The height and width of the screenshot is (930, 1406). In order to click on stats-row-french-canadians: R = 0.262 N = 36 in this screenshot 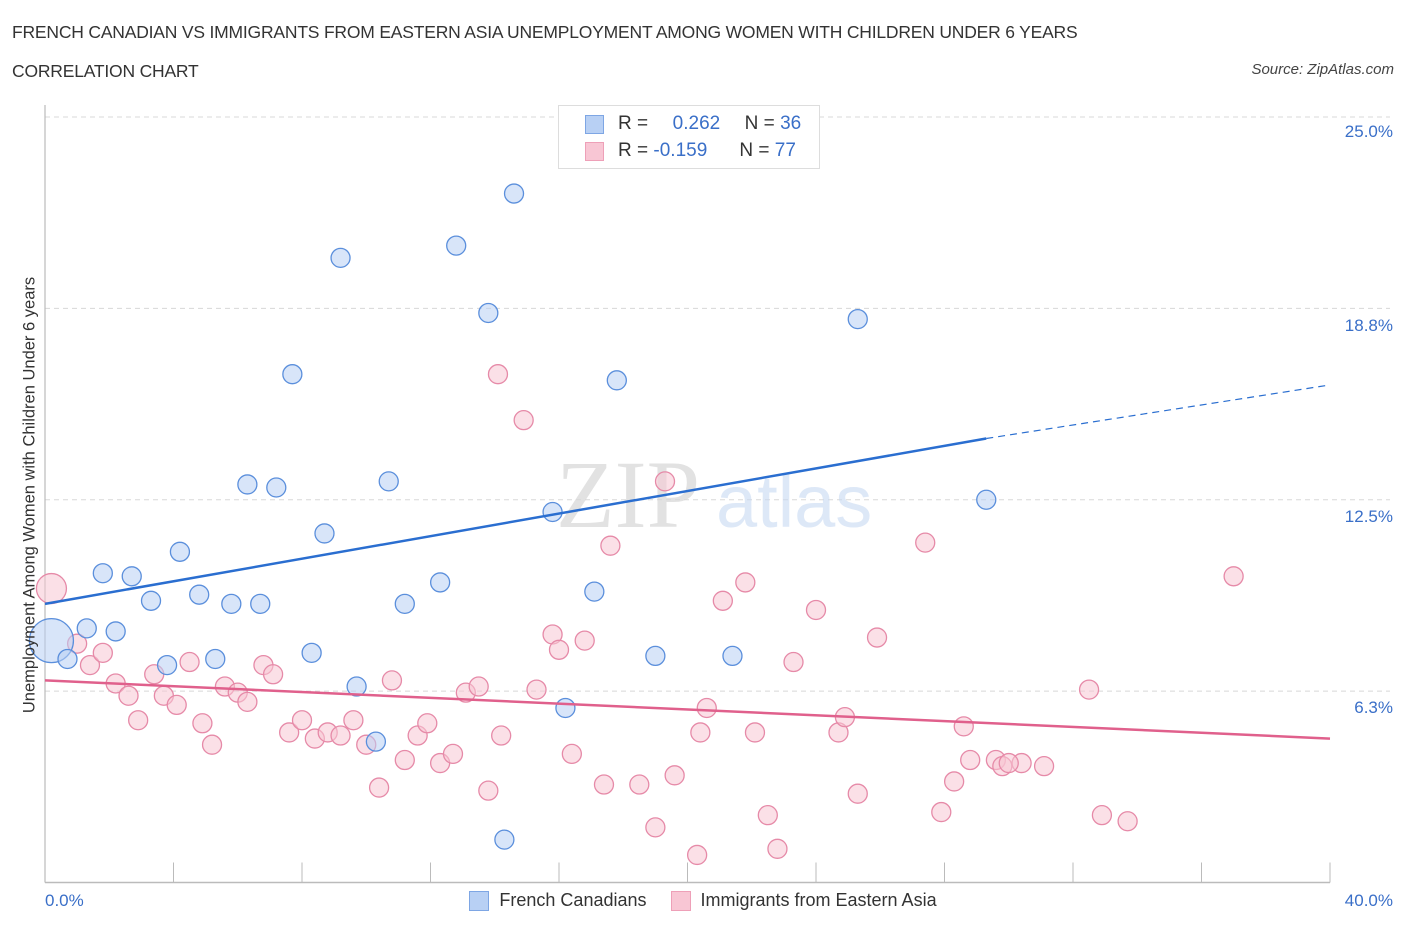, I will do `click(693, 124)`.